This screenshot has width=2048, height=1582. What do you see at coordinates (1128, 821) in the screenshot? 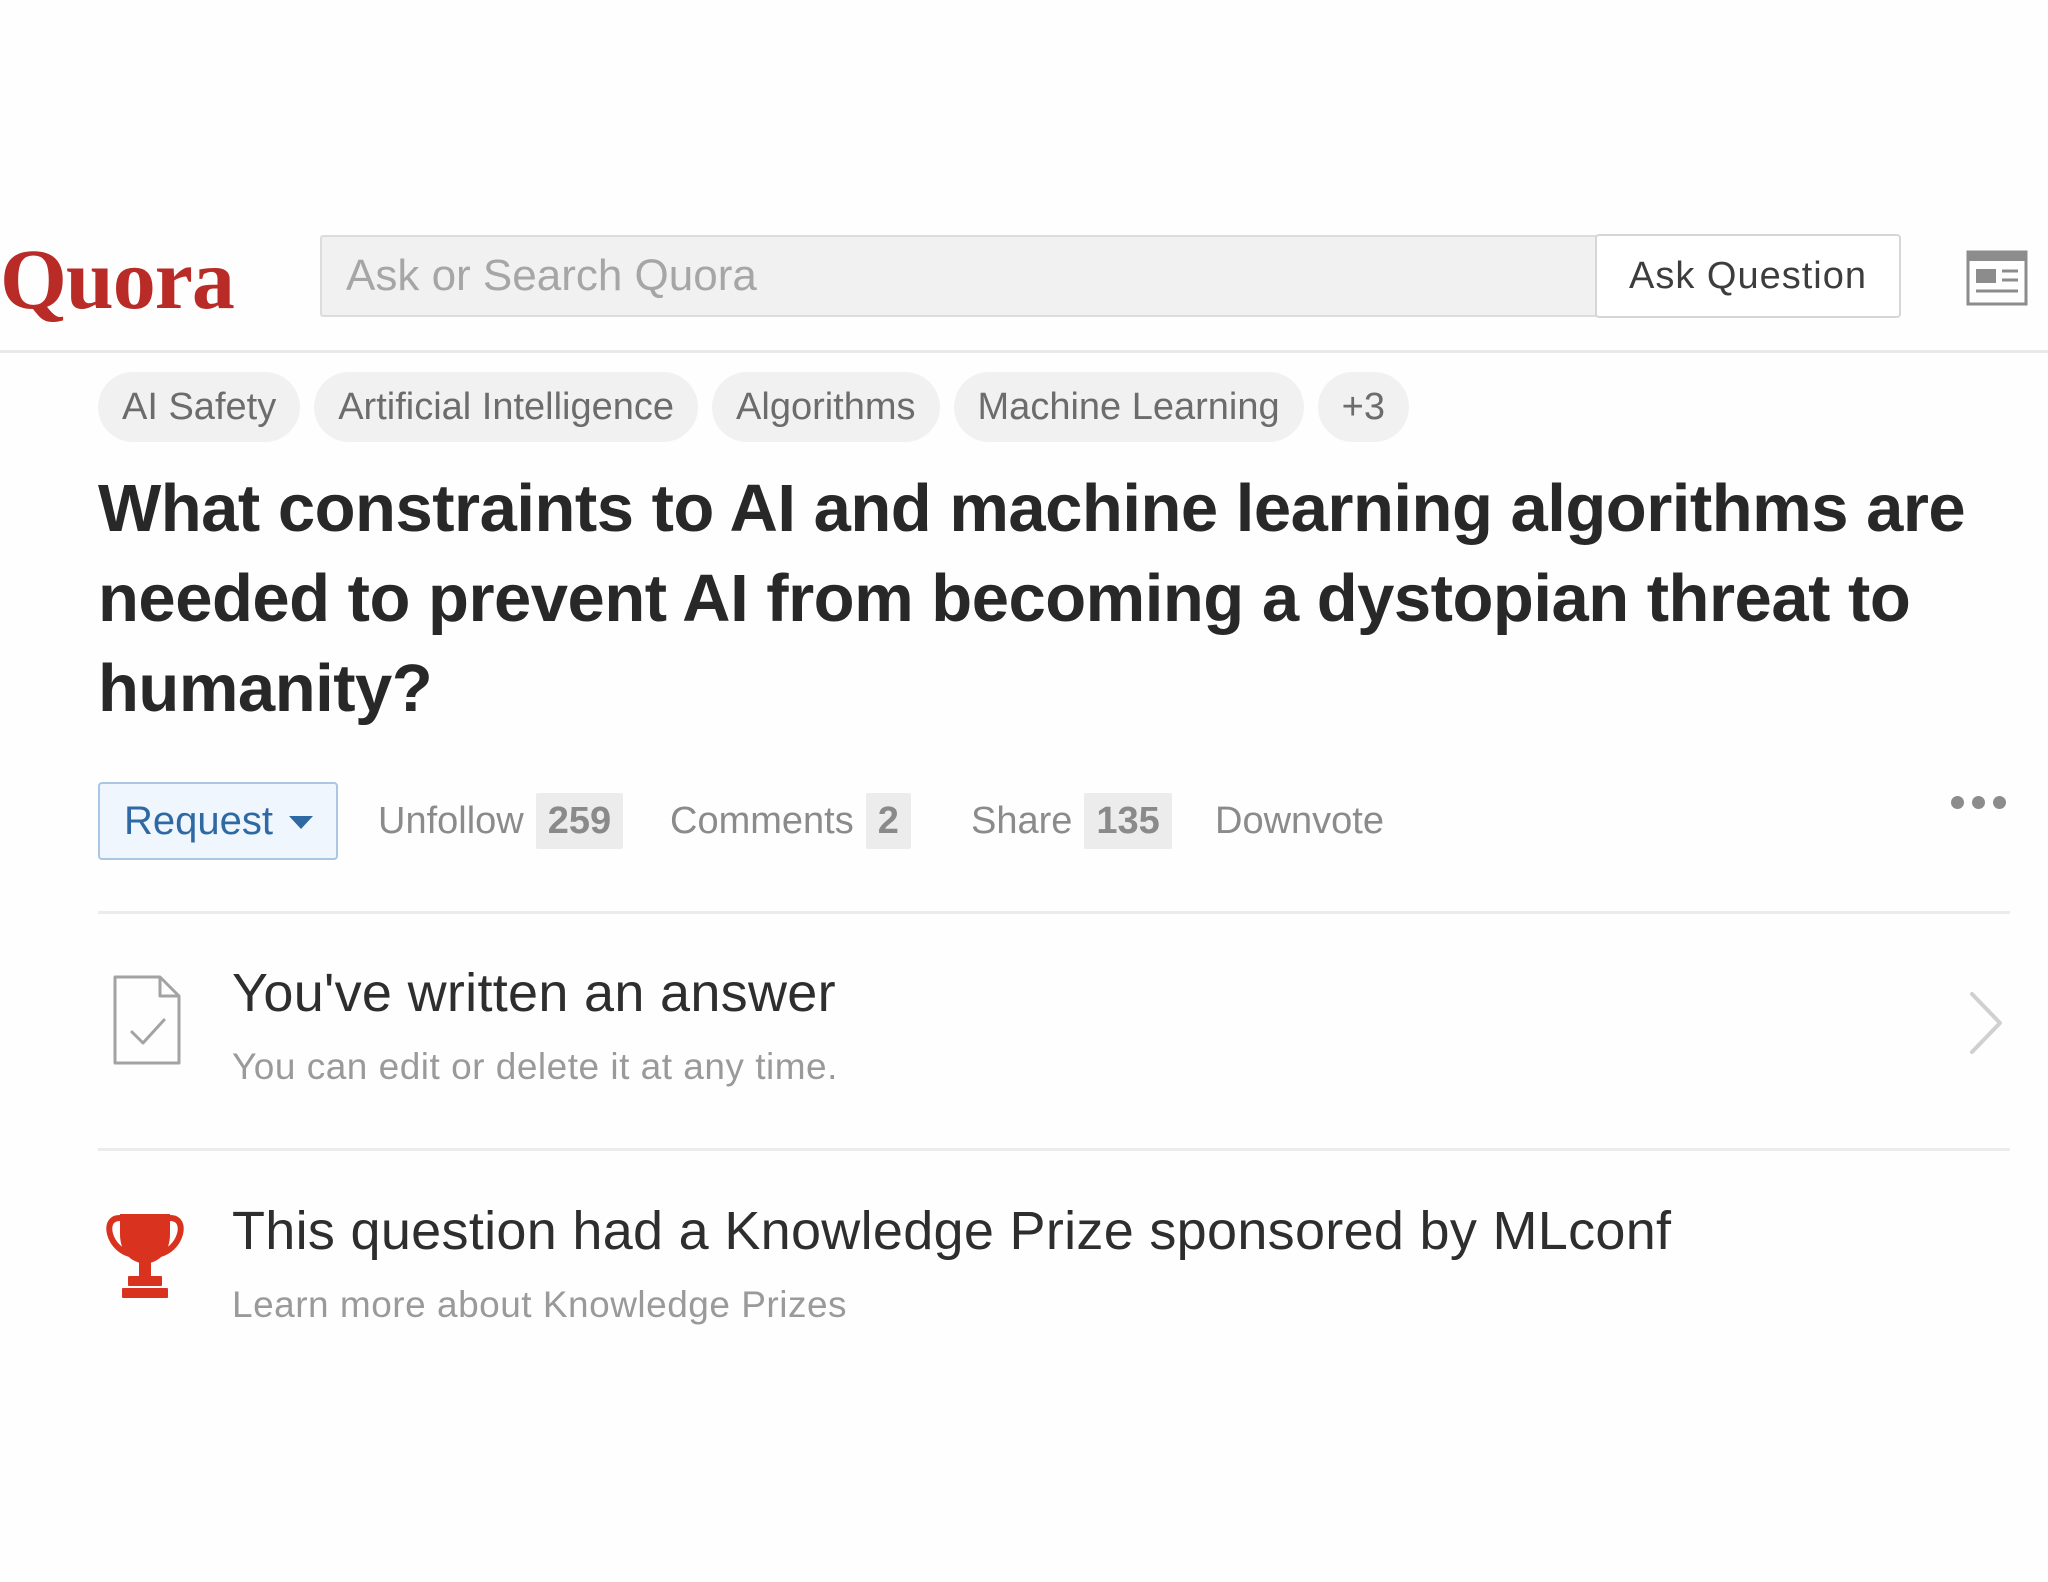
I see `share-count: 135` at bounding box center [1128, 821].